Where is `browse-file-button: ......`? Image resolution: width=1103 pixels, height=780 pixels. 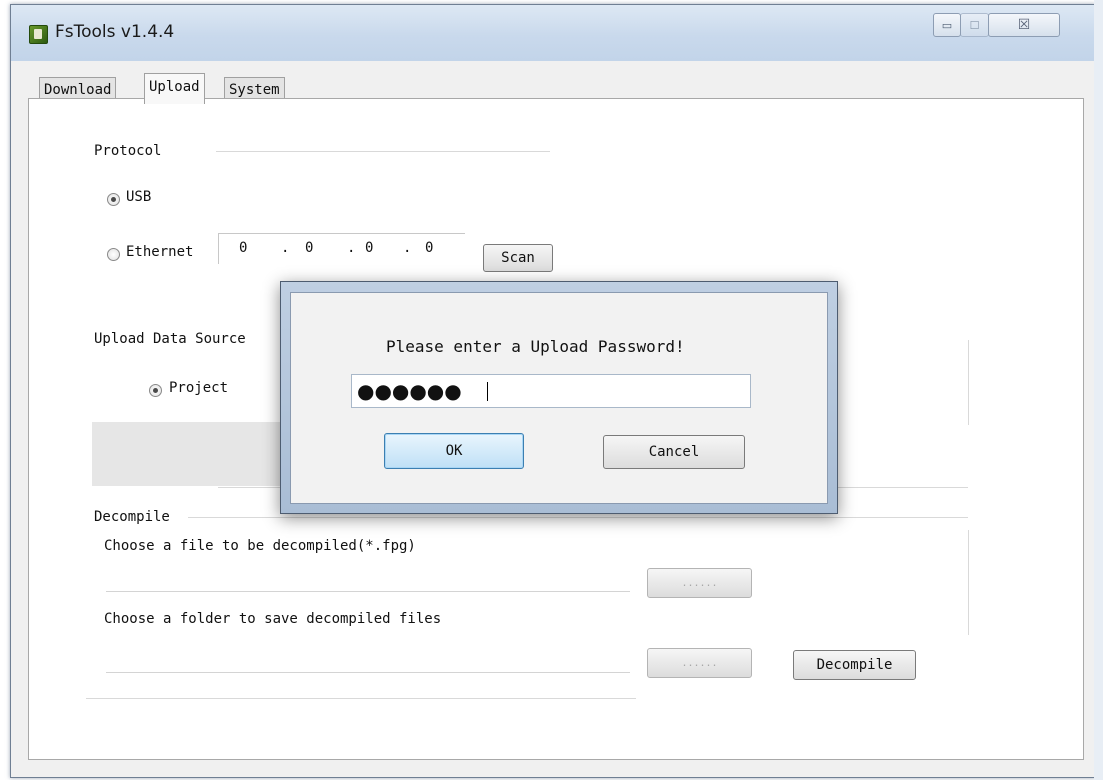
browse-file-button: ...... is located at coordinates (699, 583).